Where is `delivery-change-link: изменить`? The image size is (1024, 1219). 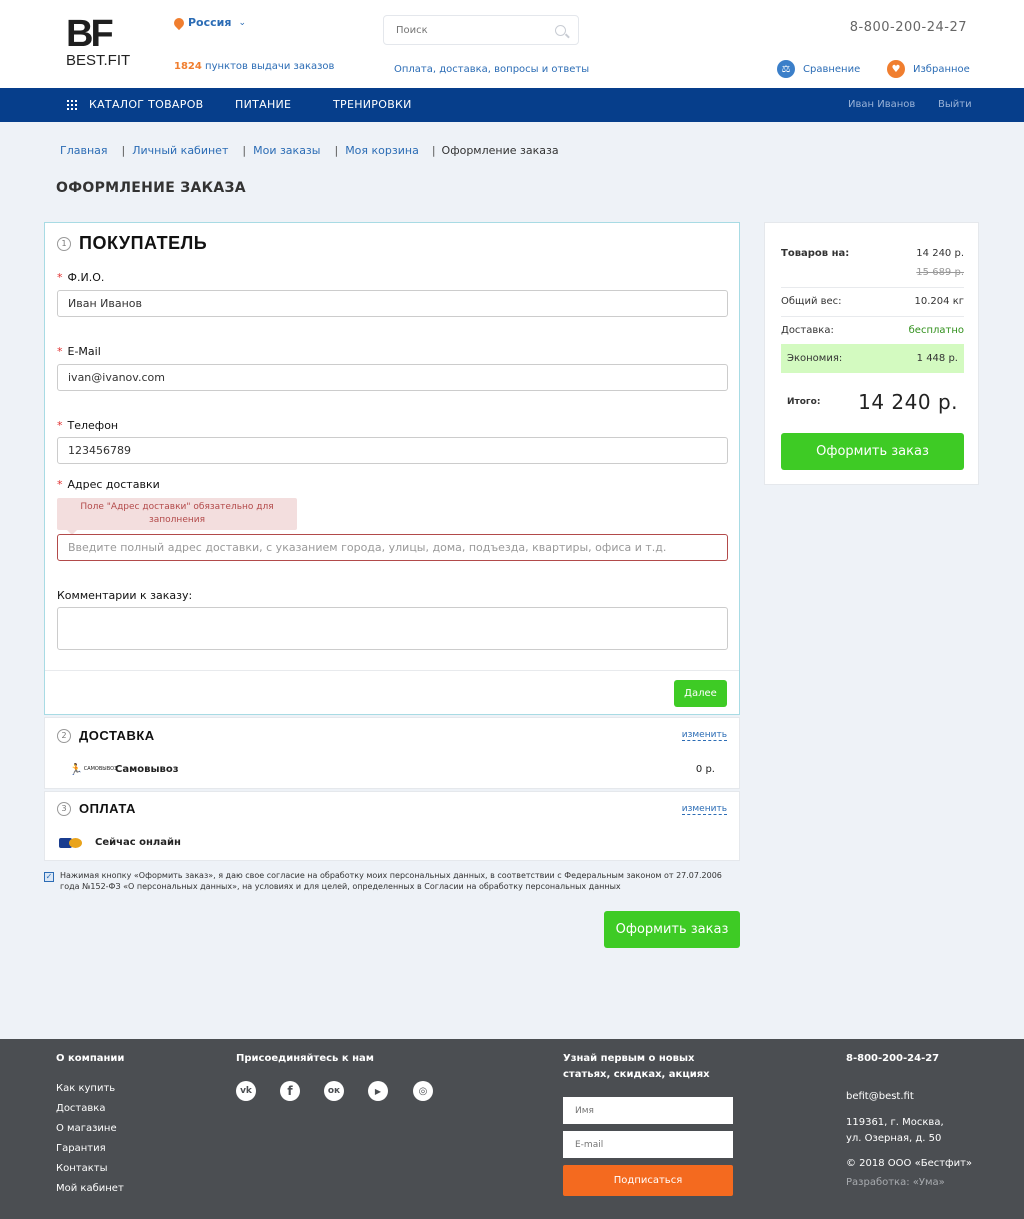
delivery-change-link: изменить is located at coordinates (704, 735).